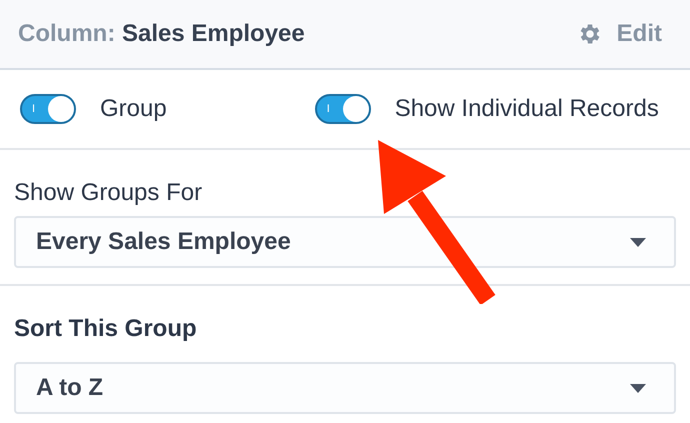 The image size is (690, 423). What do you see at coordinates (345, 242) in the screenshot?
I see `dropdown-select: Every Sales Employee` at bounding box center [345, 242].